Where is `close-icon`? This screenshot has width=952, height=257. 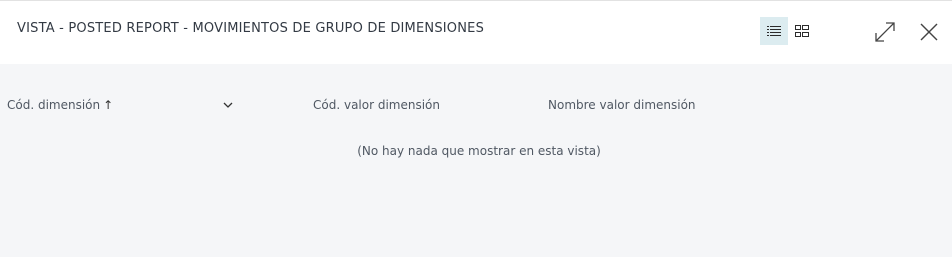 close-icon is located at coordinates (929, 32).